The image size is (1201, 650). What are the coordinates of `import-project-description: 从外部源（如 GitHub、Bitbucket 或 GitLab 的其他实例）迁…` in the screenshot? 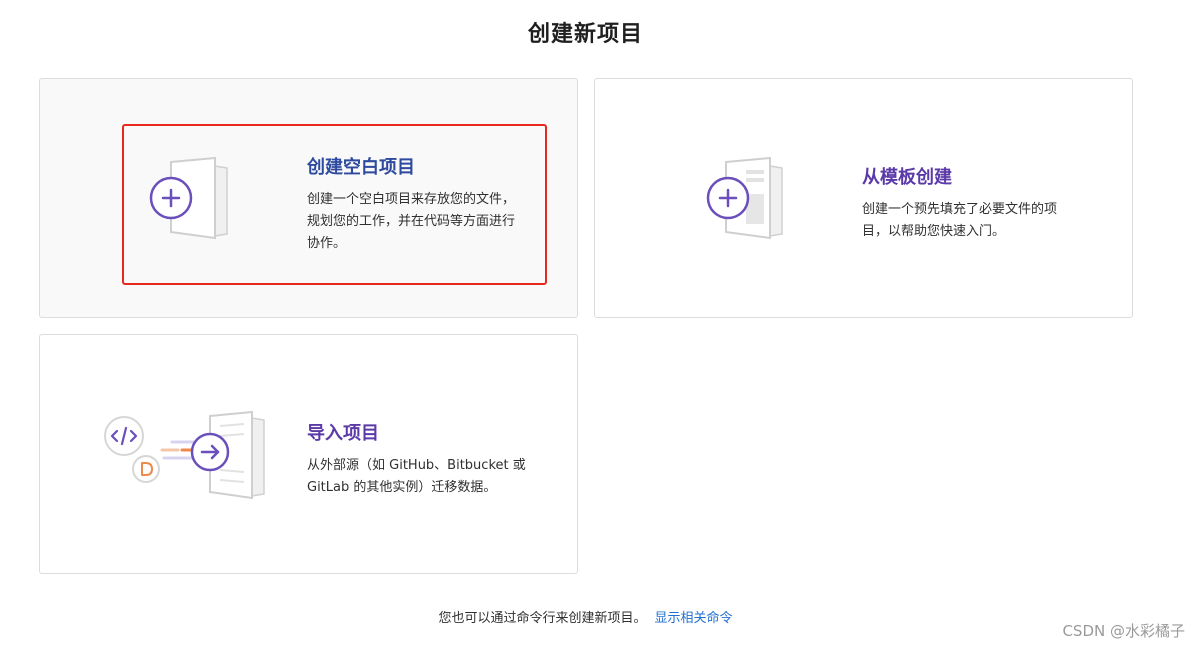 It's located at (416, 476).